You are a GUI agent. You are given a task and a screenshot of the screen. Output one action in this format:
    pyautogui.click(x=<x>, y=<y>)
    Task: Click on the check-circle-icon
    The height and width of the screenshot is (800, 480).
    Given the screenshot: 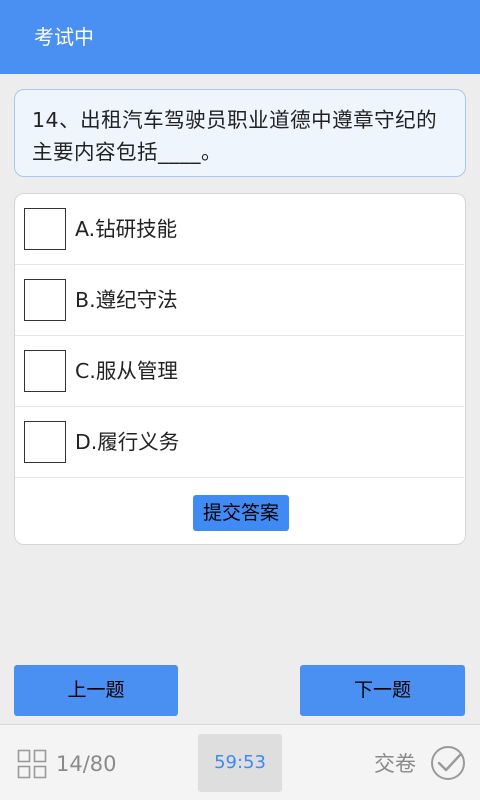 What is the action you would take?
    pyautogui.click(x=448, y=763)
    